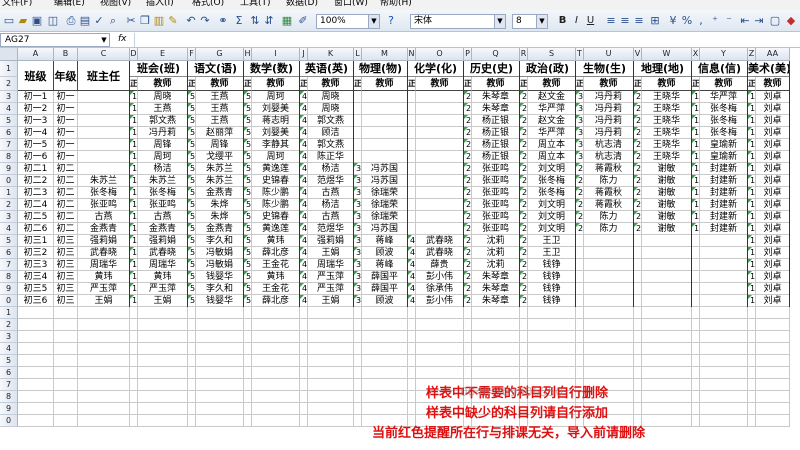 The image size is (800, 450). Describe the element at coordinates (458, 21) in the screenshot. I see `font-select: 宋体 ▼` at that location.